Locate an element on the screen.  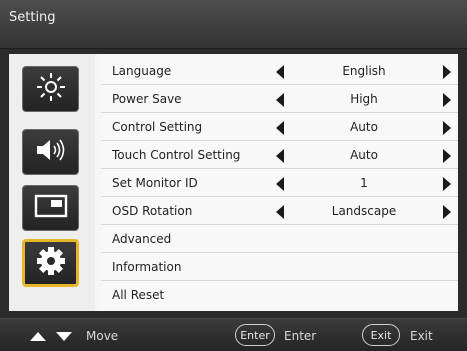
display-window-icon is located at coordinates (51, 208).